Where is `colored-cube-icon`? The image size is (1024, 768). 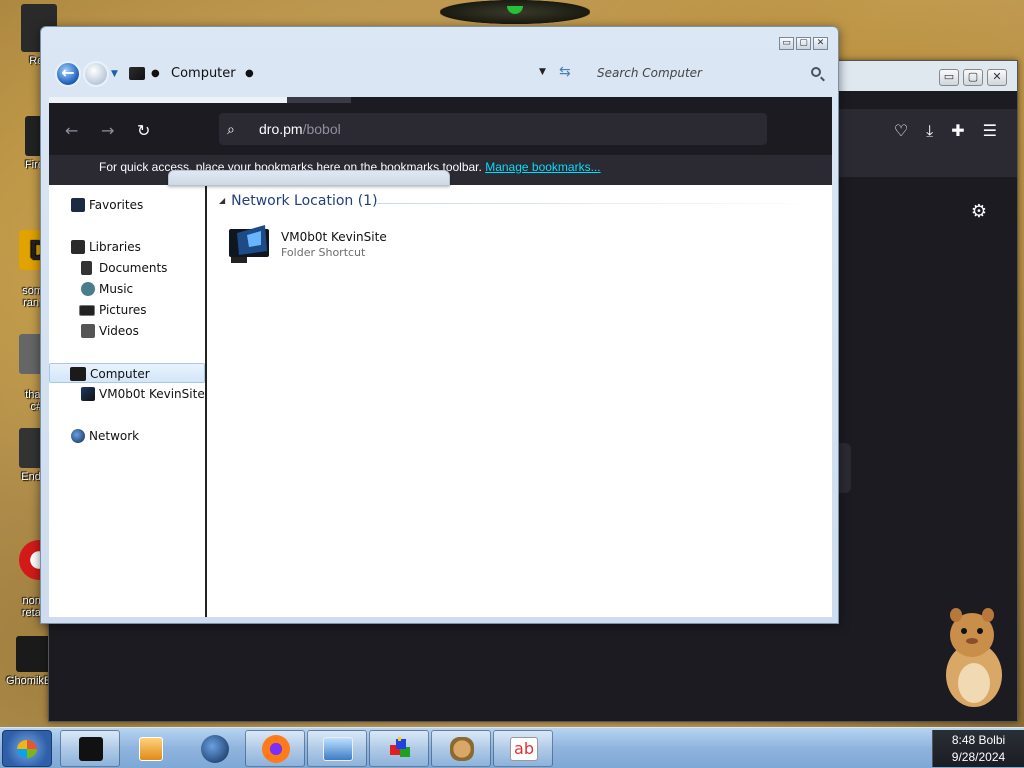 colored-cube-icon is located at coordinates (400, 747).